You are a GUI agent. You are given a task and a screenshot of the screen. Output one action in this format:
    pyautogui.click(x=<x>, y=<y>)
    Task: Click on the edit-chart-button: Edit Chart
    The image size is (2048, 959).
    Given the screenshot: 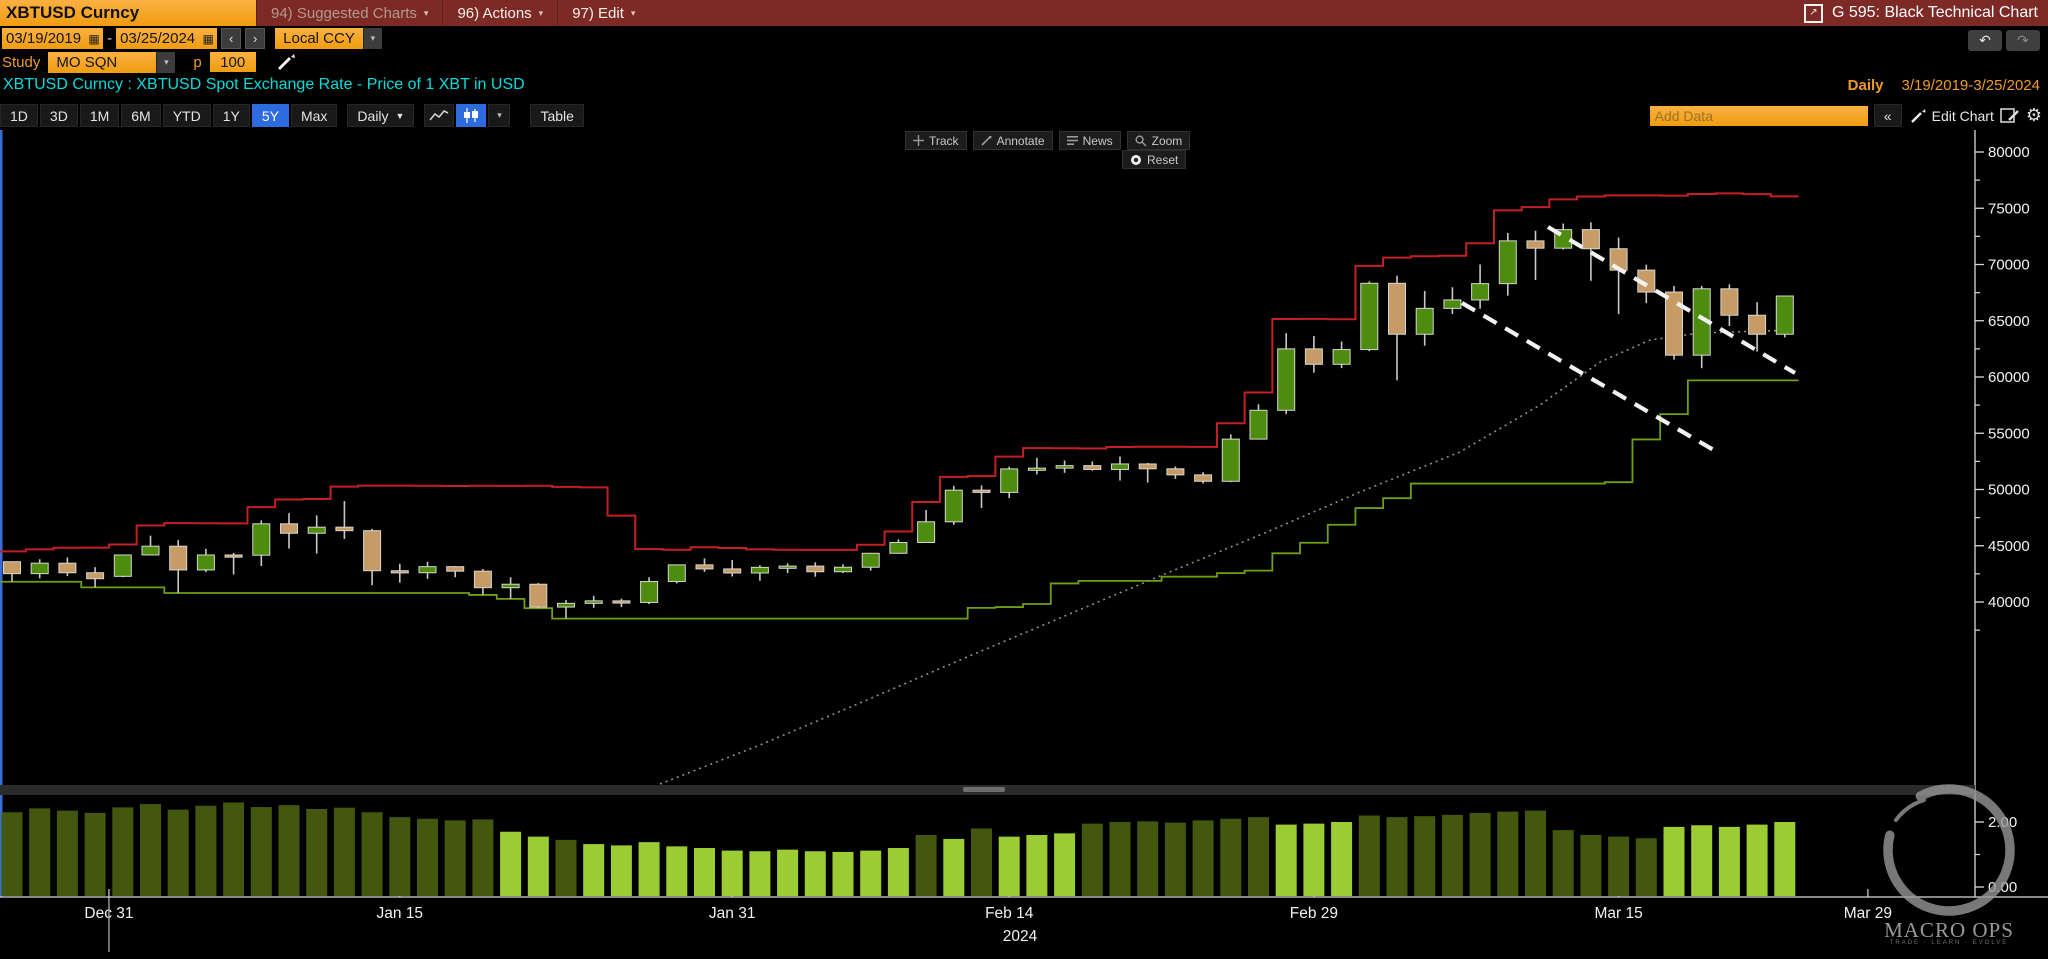 What is the action you would take?
    pyautogui.click(x=1952, y=116)
    